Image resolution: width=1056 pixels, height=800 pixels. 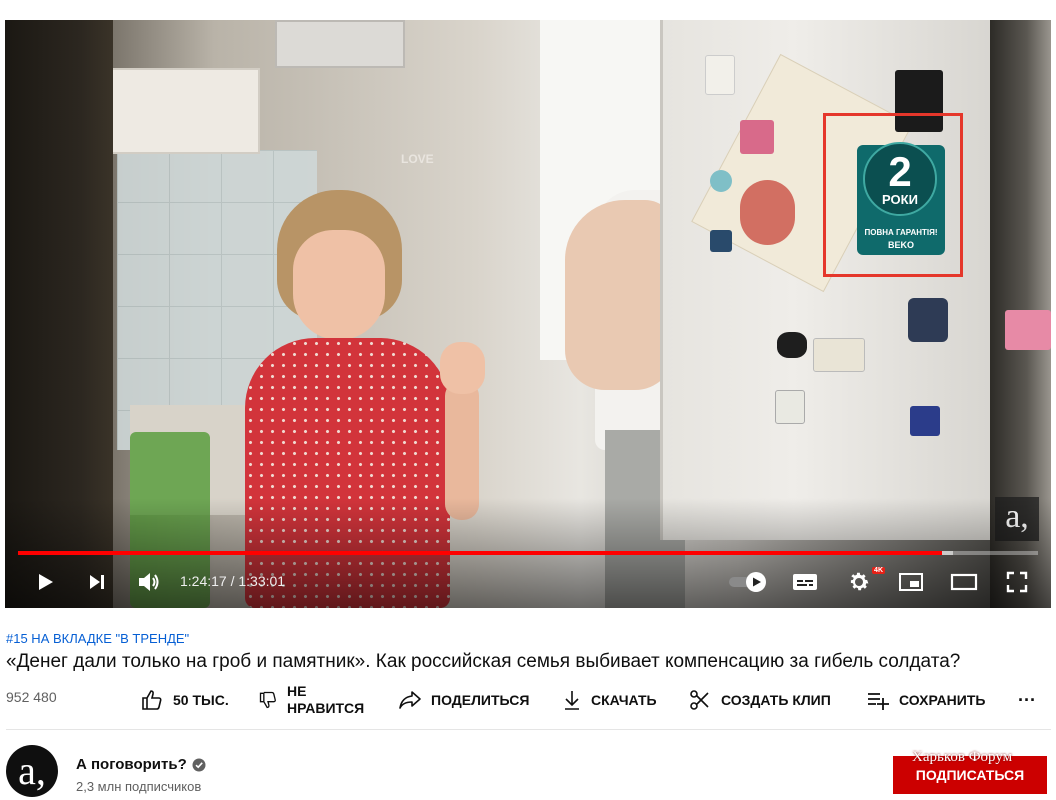 I want to click on miniplayer-icon, so click(x=911, y=582).